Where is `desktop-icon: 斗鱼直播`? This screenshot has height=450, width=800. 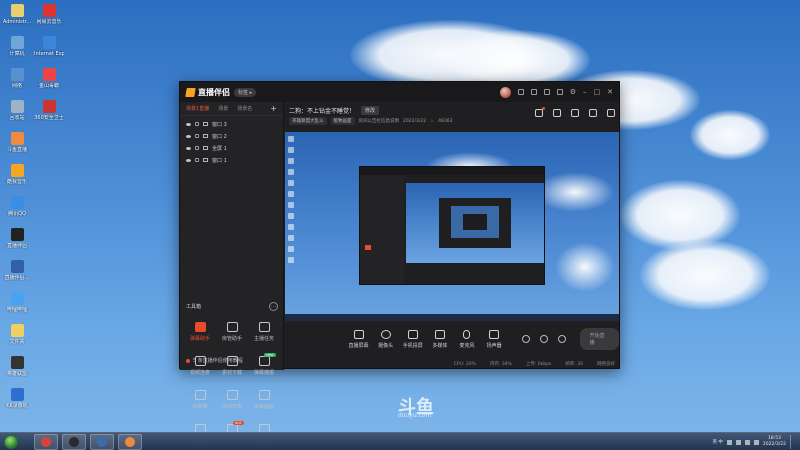 desktop-icon: 斗鱼直播 is located at coordinates (17, 142).